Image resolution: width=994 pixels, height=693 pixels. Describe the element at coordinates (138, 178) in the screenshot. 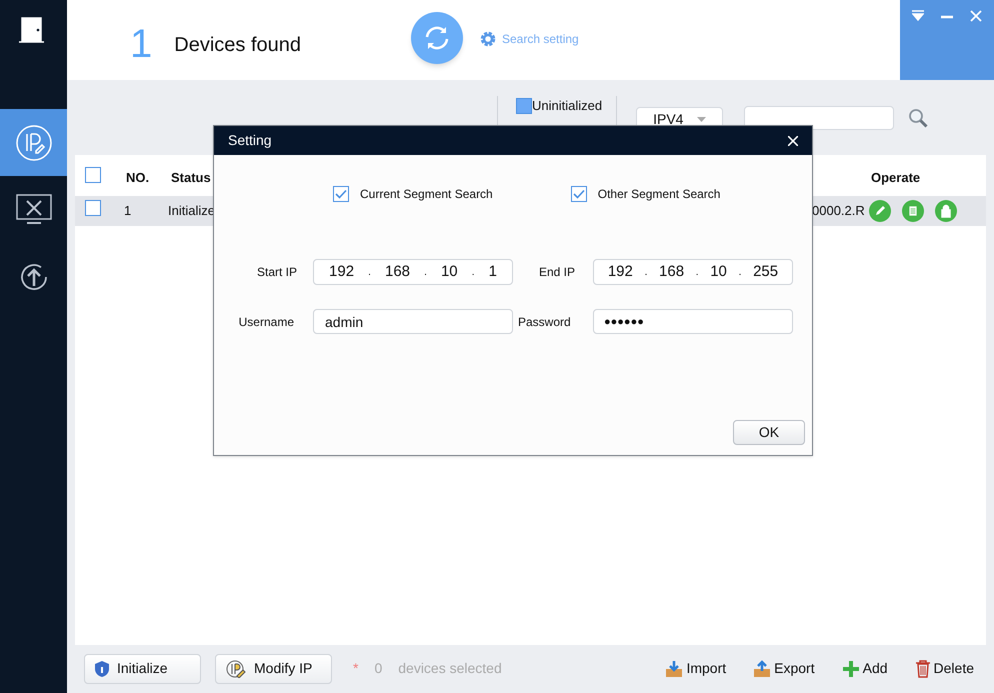

I see `column-header: NO.` at that location.